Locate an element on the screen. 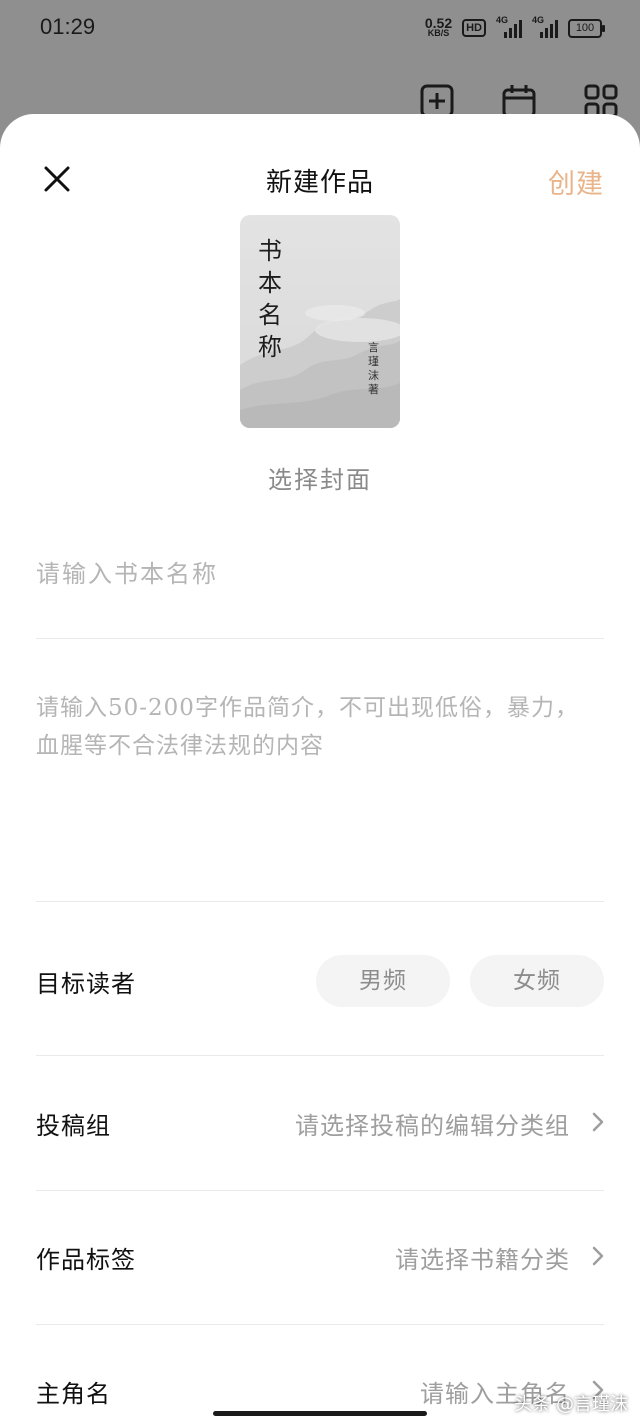 This screenshot has height=1422, width=640. description-textarea: 请输入50-200字作品简介，不可出现低俗，暴力，血腥等不合法律法规的内容 is located at coordinates (316, 727).